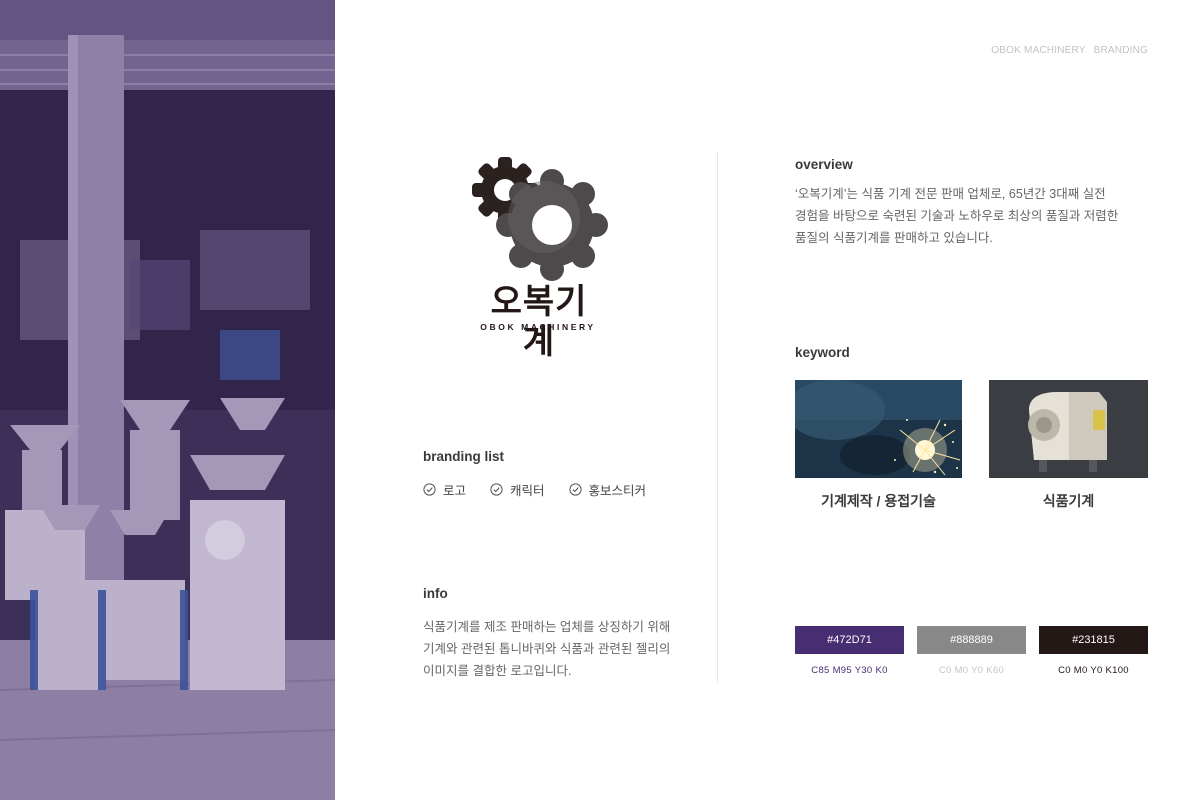 The width and height of the screenshot is (1200, 800). I want to click on overview-line: ‘오복기계’는 식품 기계 전문 판매 업체로, 65년간 3대째 실전, so click(950, 194).